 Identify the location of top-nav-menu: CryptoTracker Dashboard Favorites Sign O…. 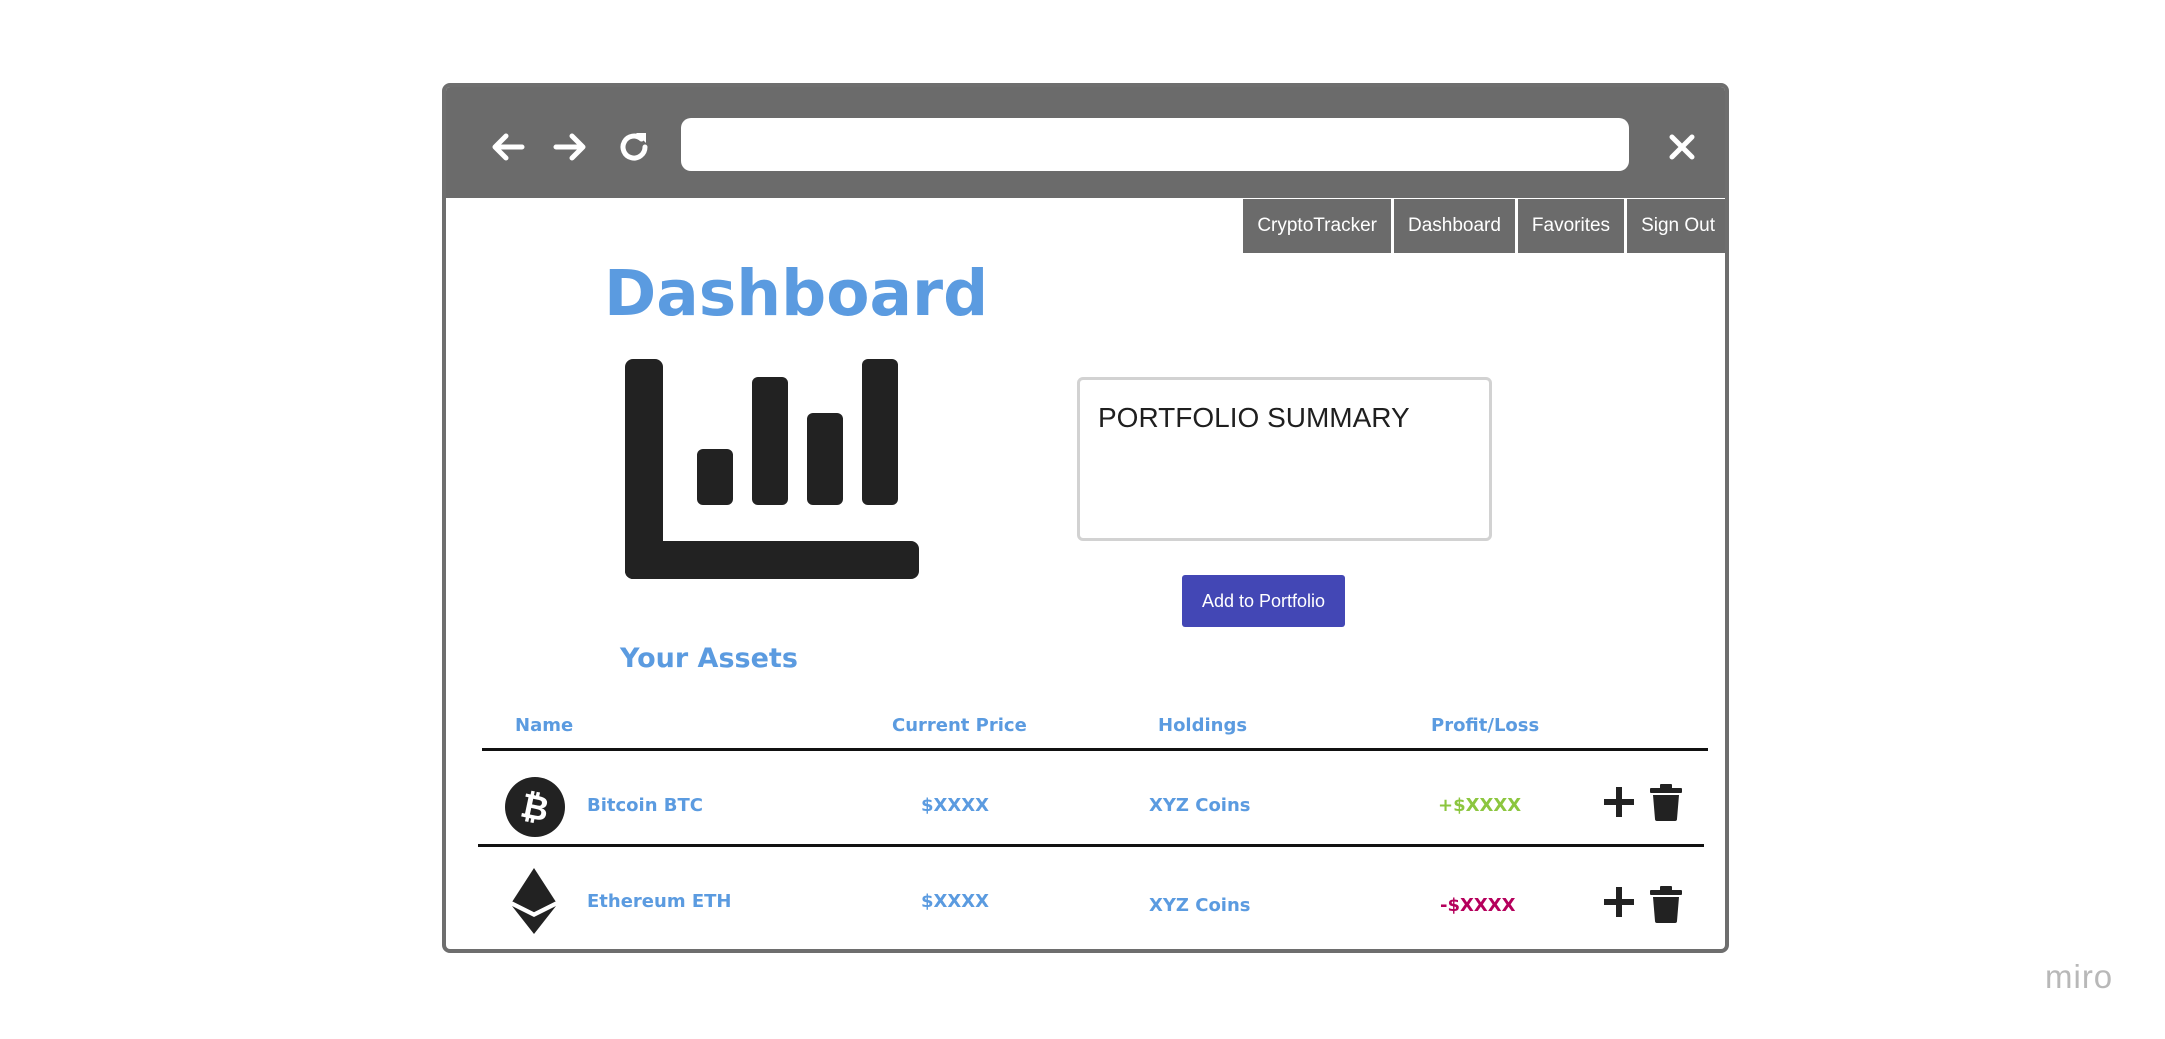
(1482, 226).